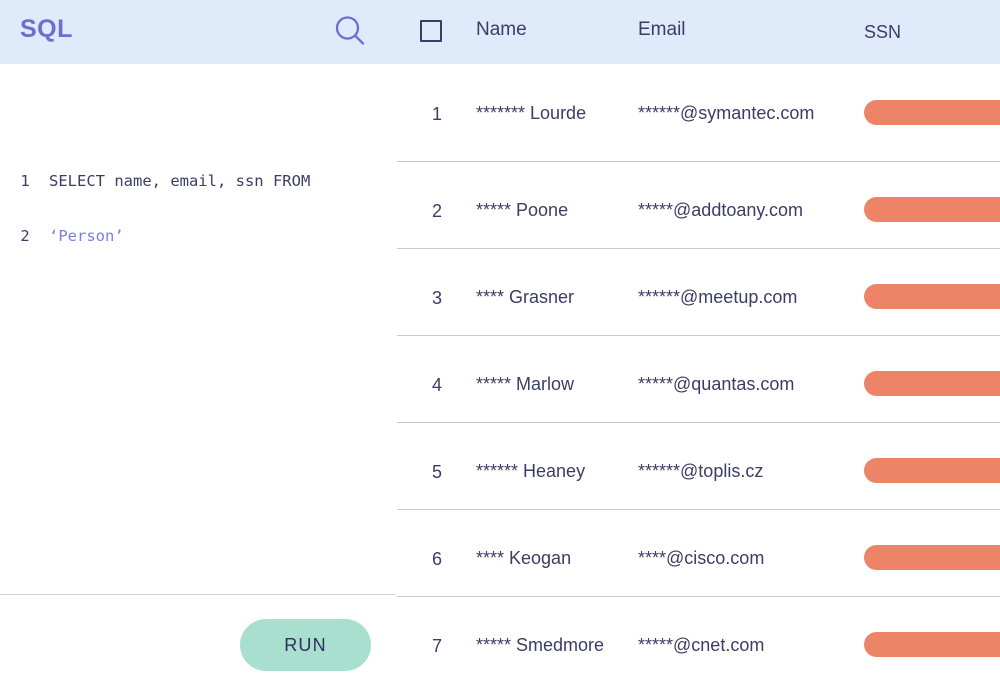  I want to click on line-number: 2, so click(25, 236).